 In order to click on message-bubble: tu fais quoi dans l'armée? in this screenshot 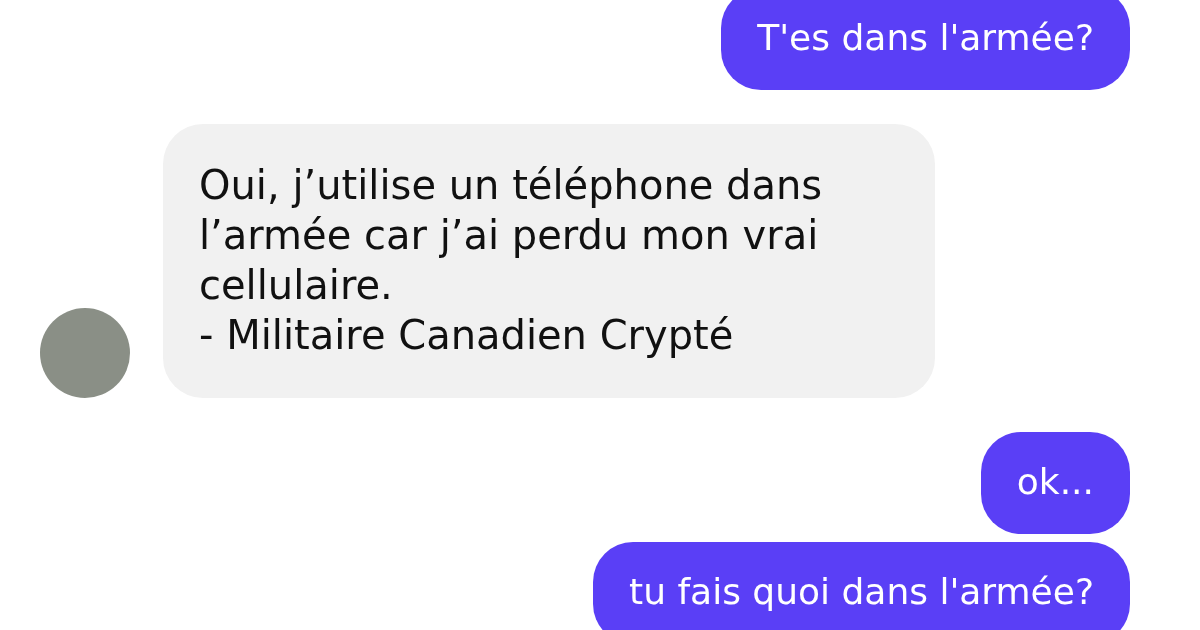, I will do `click(861, 586)`.